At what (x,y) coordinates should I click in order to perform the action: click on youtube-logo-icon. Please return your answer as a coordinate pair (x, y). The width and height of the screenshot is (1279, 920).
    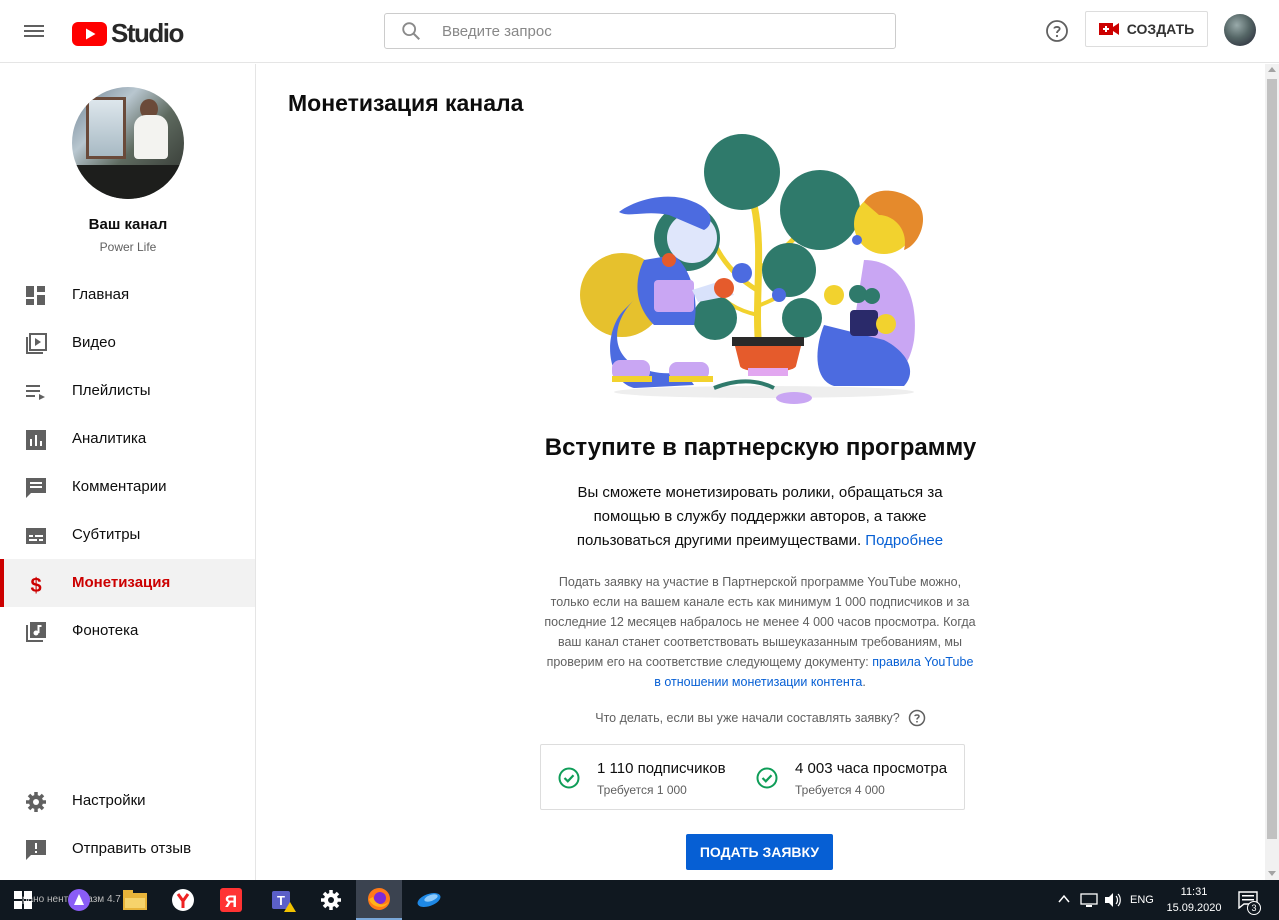
    Looking at the image, I should click on (89, 33).